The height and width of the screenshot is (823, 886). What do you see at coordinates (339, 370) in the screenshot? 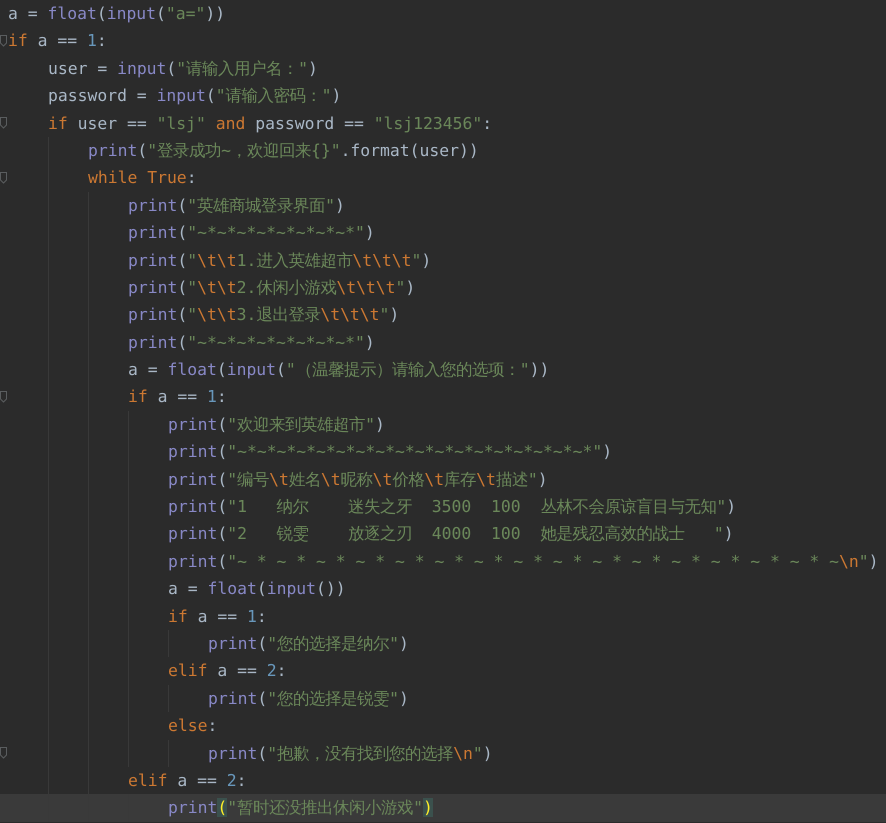
I see `code-text: a = float(input("（温馨提示）请输入您的选项："))` at bounding box center [339, 370].